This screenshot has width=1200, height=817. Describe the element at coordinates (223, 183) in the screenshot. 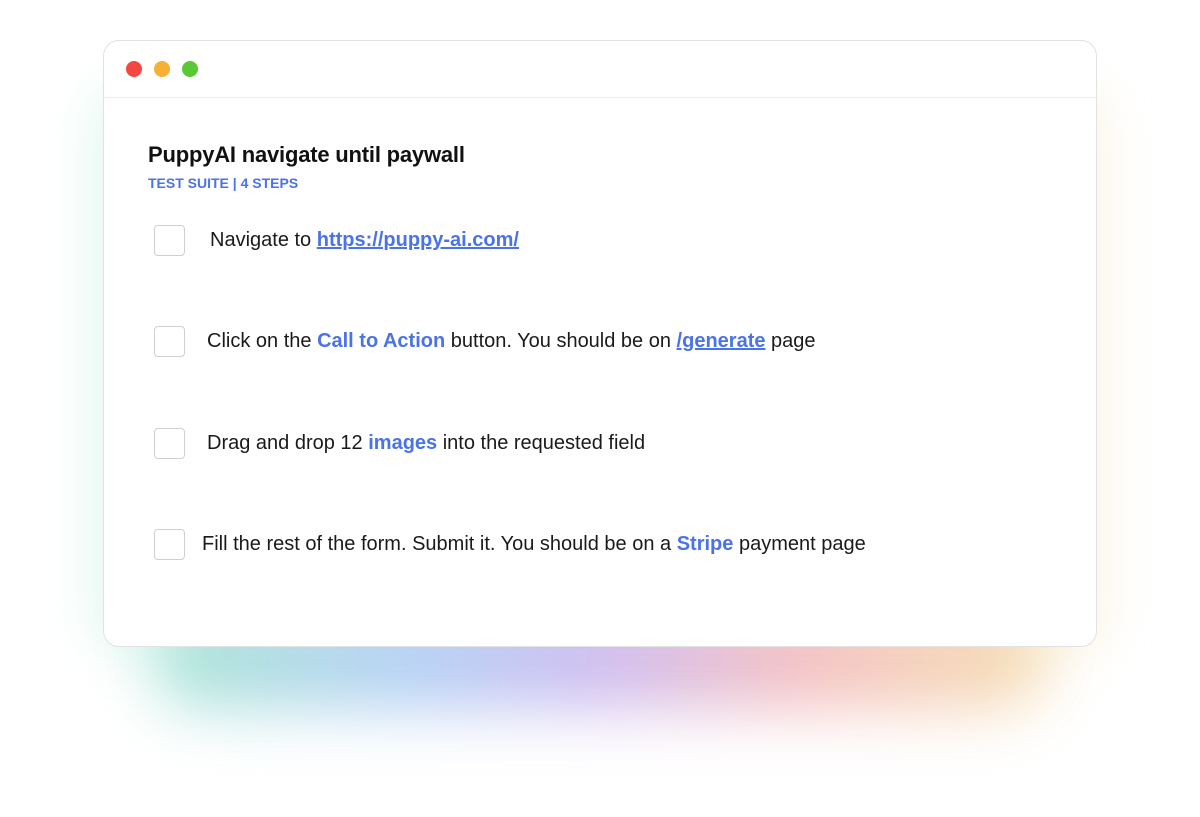

I see `suite-subtitle: TEST SUITE | 4 STEPS` at that location.